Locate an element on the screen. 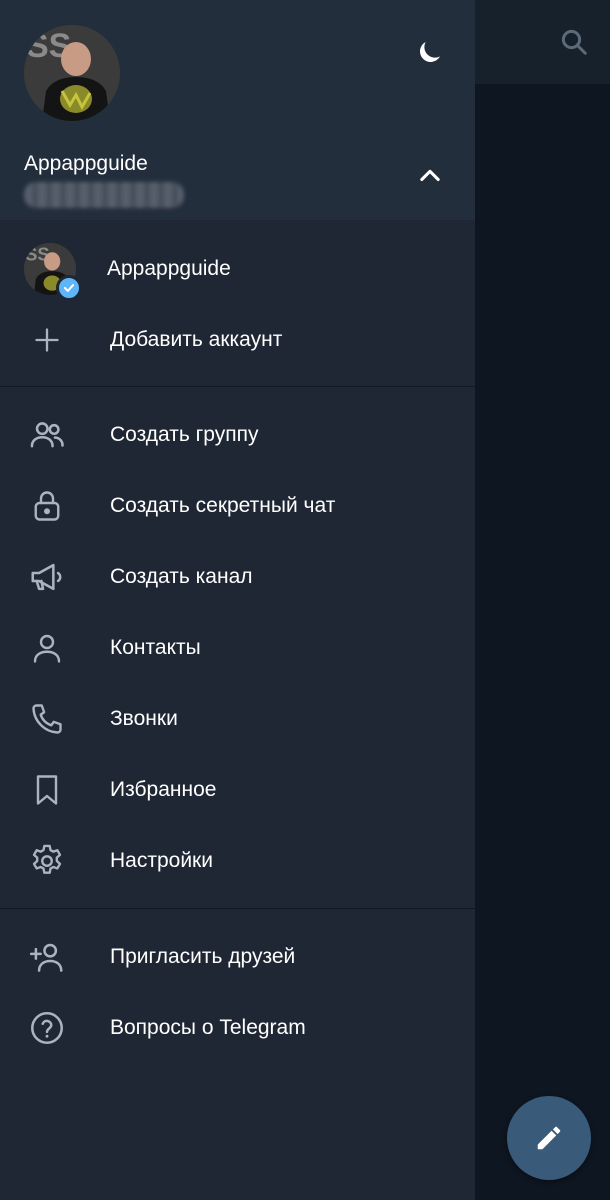 Image resolution: width=610 pixels, height=1200 pixels. add-person-icon is located at coordinates (47, 957).